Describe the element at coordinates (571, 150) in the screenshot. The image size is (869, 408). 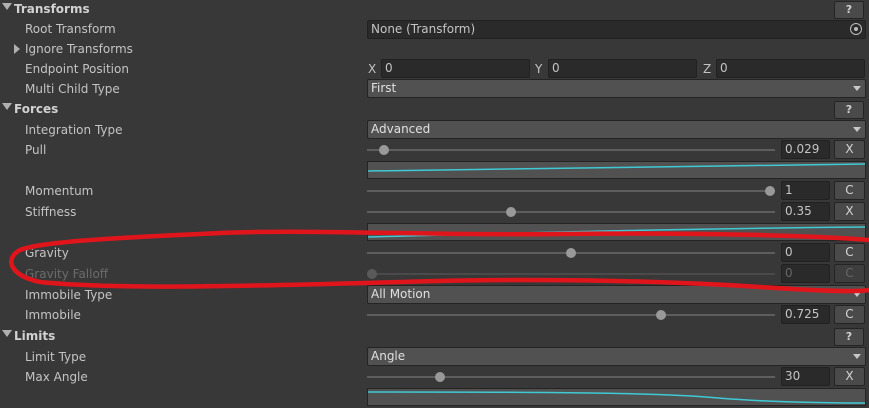
I see `pull-slider-track` at that location.